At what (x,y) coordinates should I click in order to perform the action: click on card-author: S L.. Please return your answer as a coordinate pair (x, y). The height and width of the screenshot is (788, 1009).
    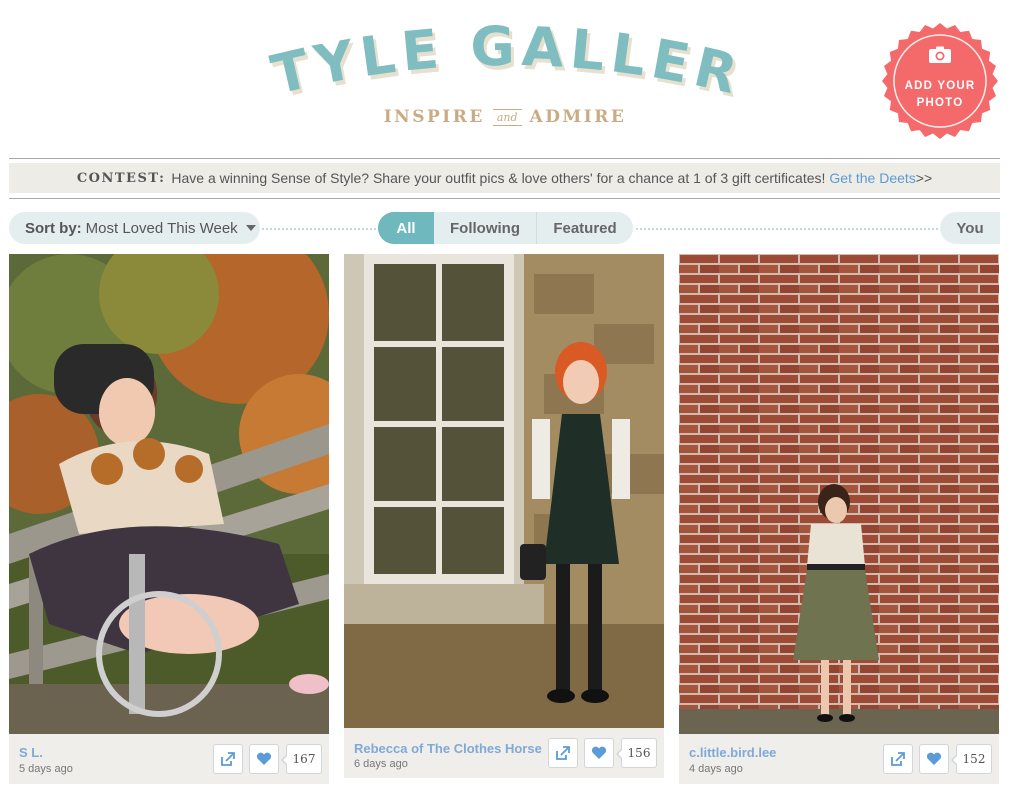
    Looking at the image, I should click on (31, 752).